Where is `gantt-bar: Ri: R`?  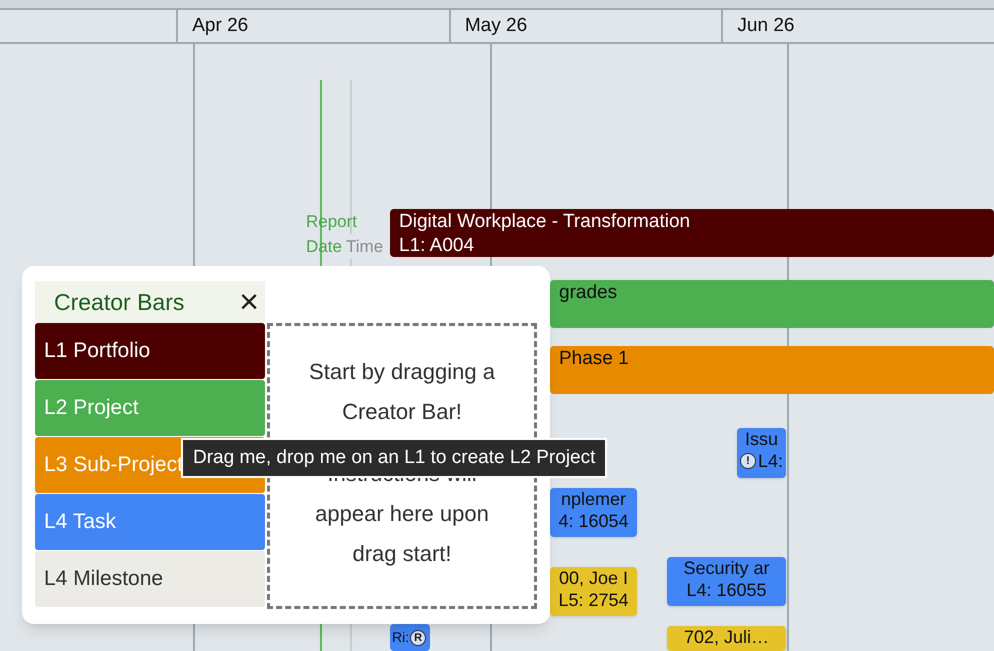
gantt-bar: Ri: R is located at coordinates (410, 637).